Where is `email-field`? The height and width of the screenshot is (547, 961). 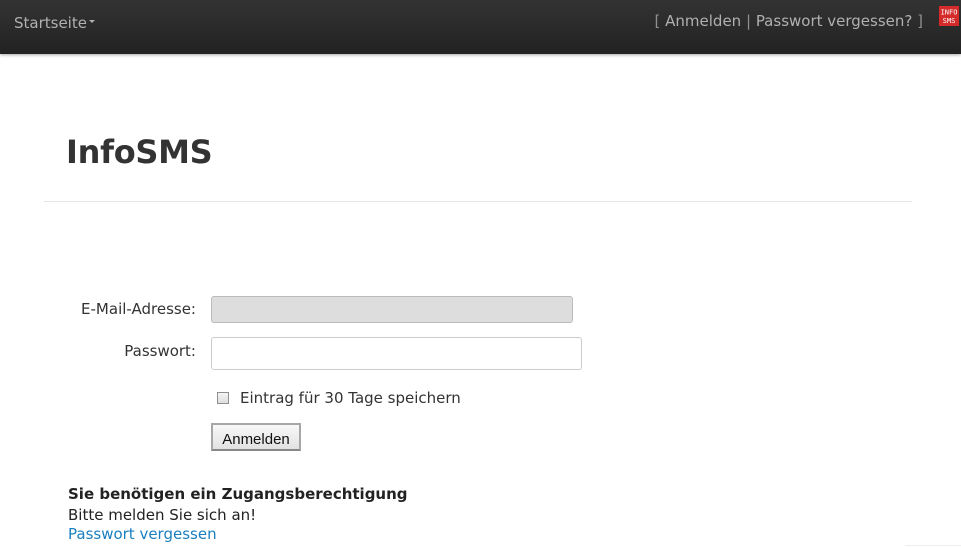
email-field is located at coordinates (392, 309).